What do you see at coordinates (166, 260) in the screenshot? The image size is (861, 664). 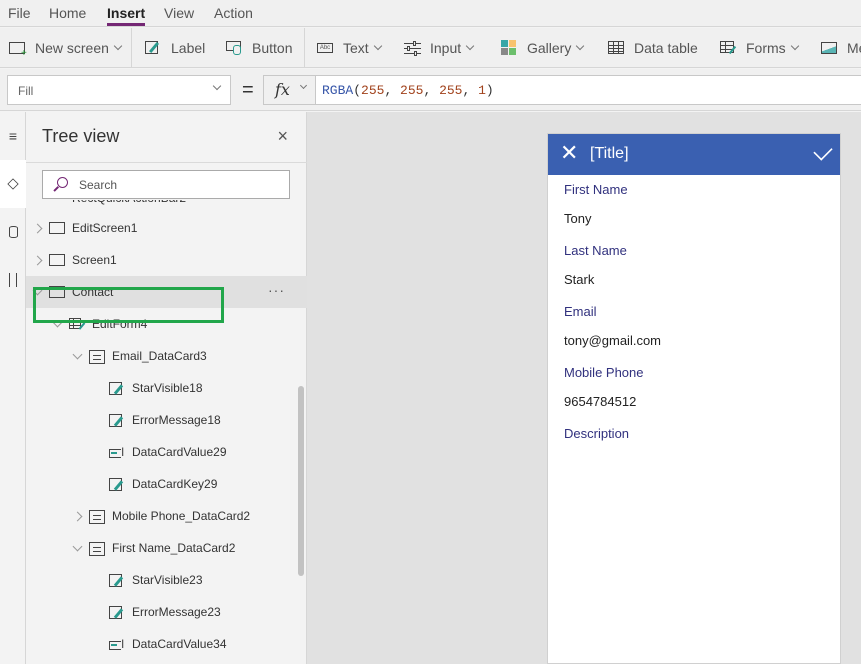 I see `tree-item: Screen1` at bounding box center [166, 260].